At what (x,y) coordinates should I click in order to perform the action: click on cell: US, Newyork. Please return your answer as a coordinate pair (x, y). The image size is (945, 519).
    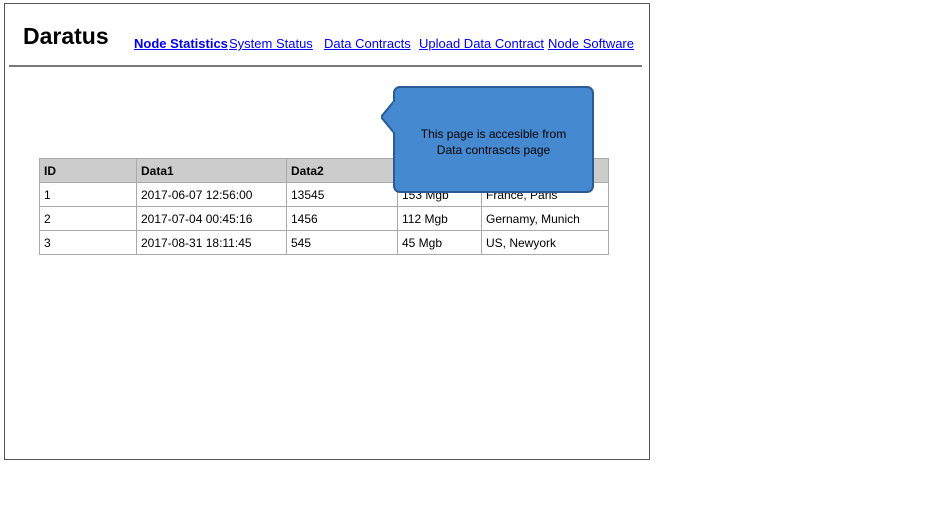
    Looking at the image, I should click on (545, 242).